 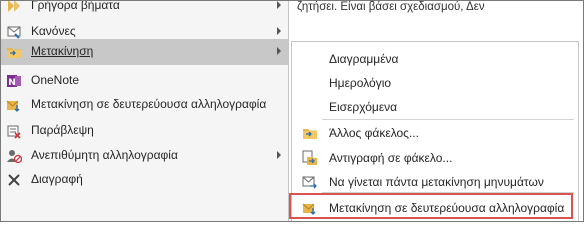 What do you see at coordinates (104, 155) in the screenshot?
I see `menu-item-label: Ανεπιθύμητη αλληλογραφία` at bounding box center [104, 155].